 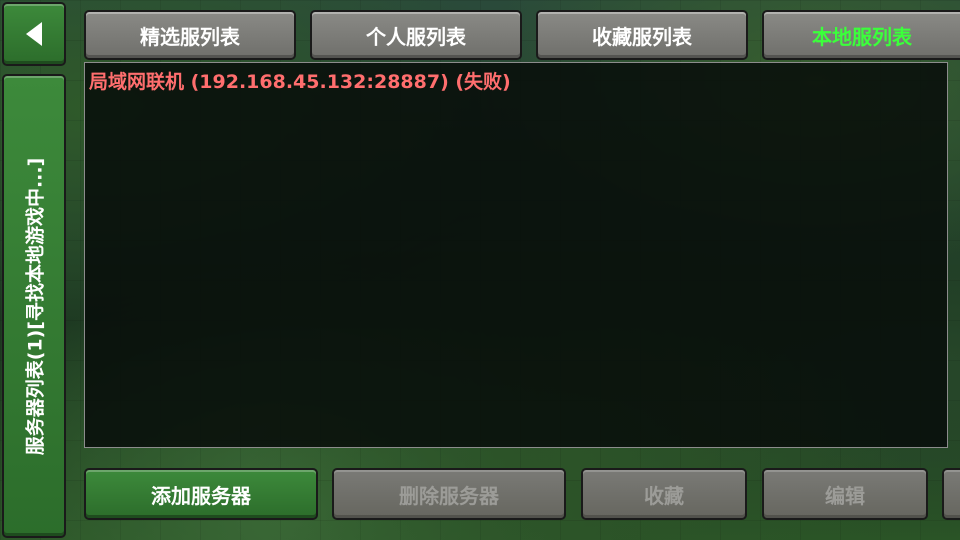 I want to click on edit-server-label: 编辑, so click(x=845, y=495).